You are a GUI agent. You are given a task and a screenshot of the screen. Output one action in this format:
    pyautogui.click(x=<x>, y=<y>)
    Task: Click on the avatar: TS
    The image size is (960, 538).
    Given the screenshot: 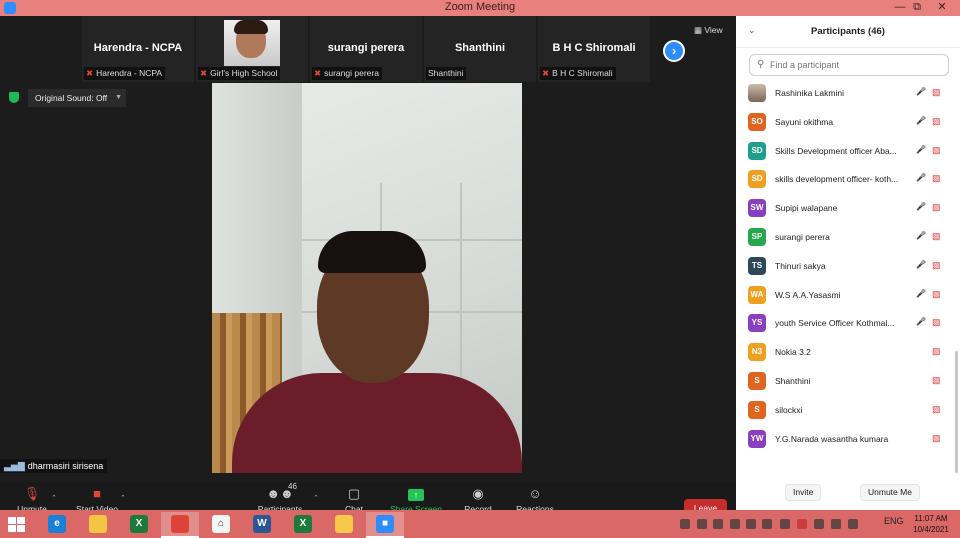 What is the action you would take?
    pyautogui.click(x=757, y=265)
    